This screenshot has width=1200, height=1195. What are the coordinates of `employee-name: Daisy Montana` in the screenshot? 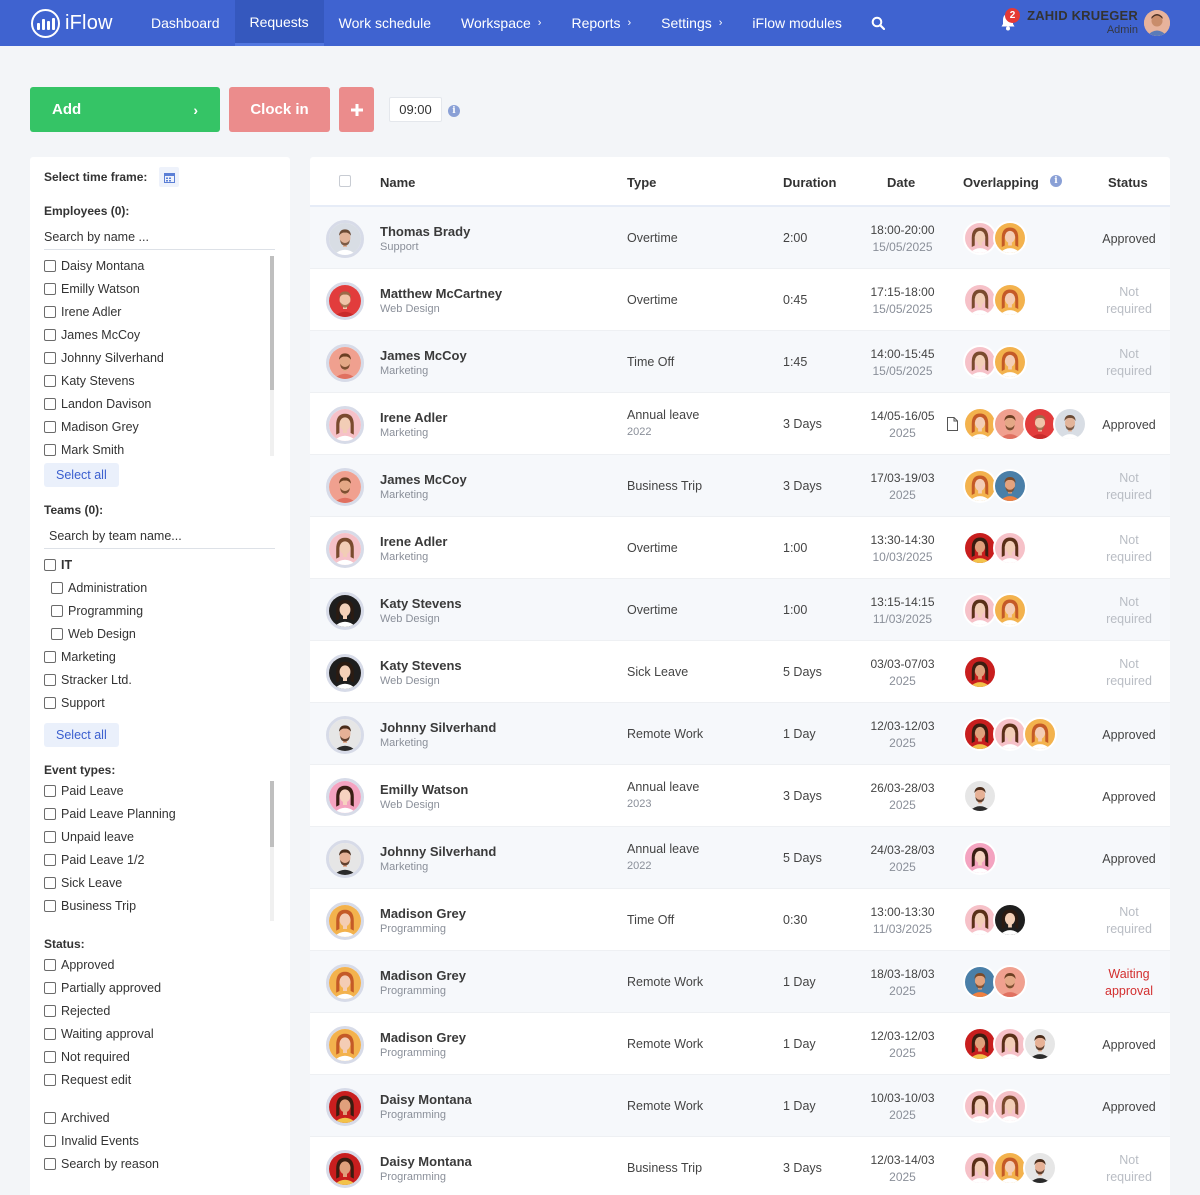 It's located at (426, 1161).